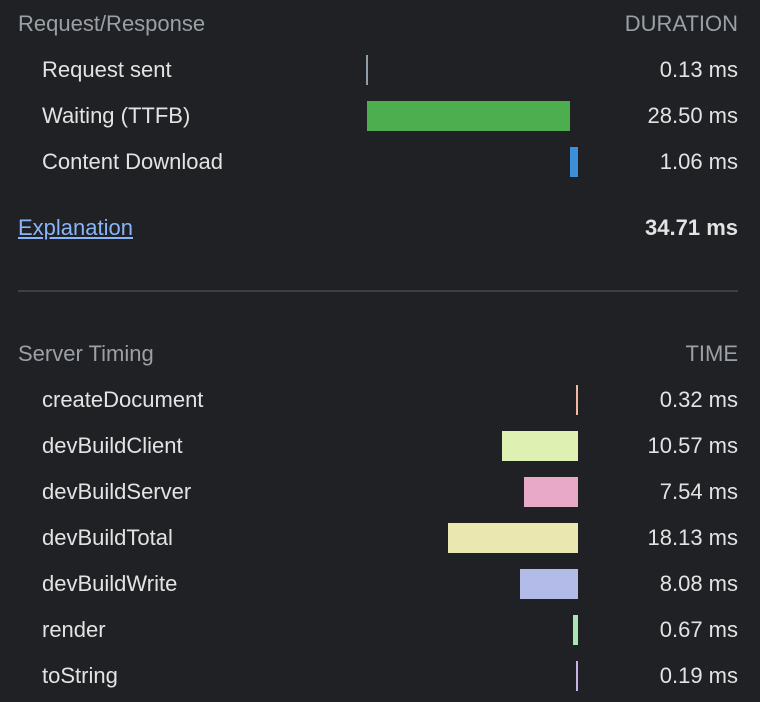 Image resolution: width=760 pixels, height=702 pixels. What do you see at coordinates (80, 675) in the screenshot?
I see `server-timing-label: toString` at bounding box center [80, 675].